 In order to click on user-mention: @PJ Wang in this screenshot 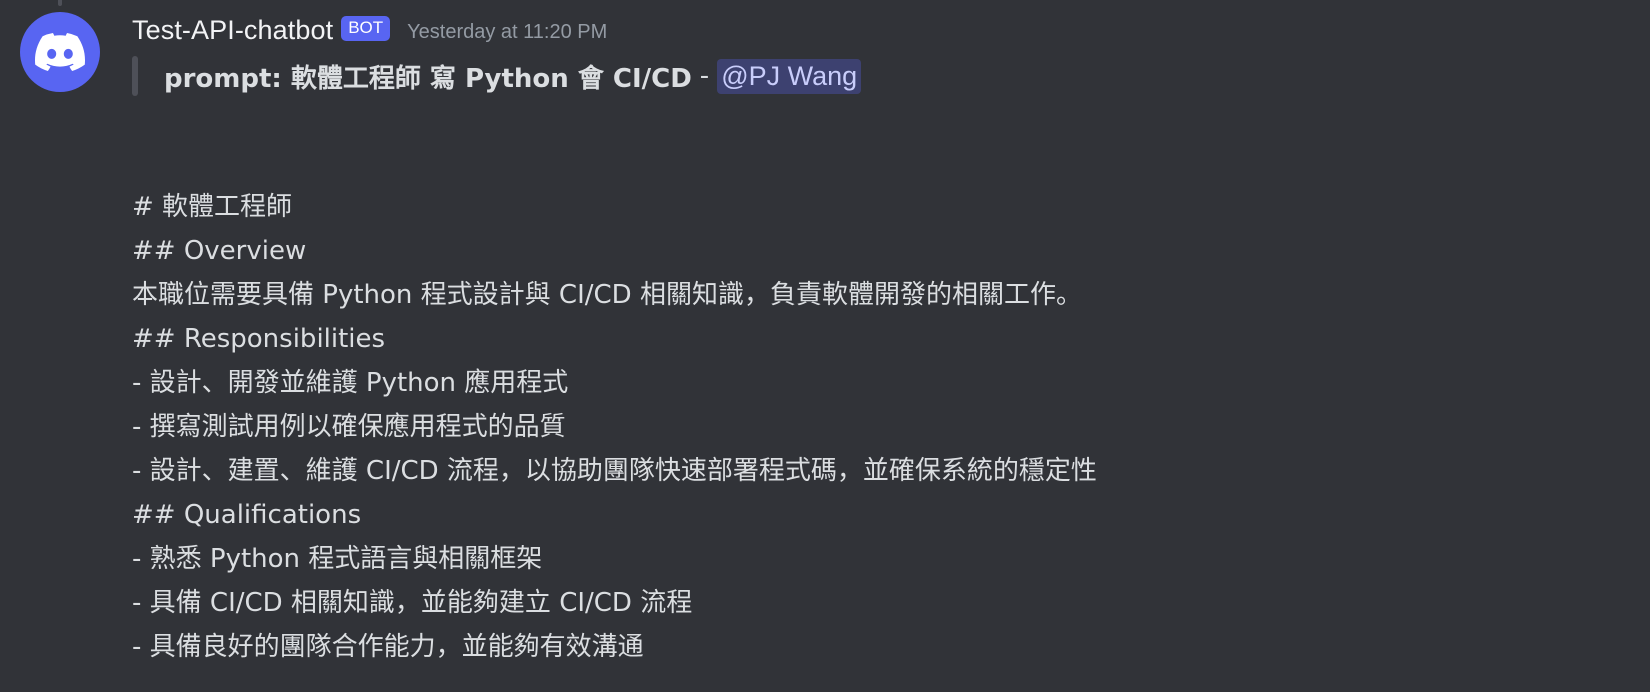, I will do `click(789, 76)`.